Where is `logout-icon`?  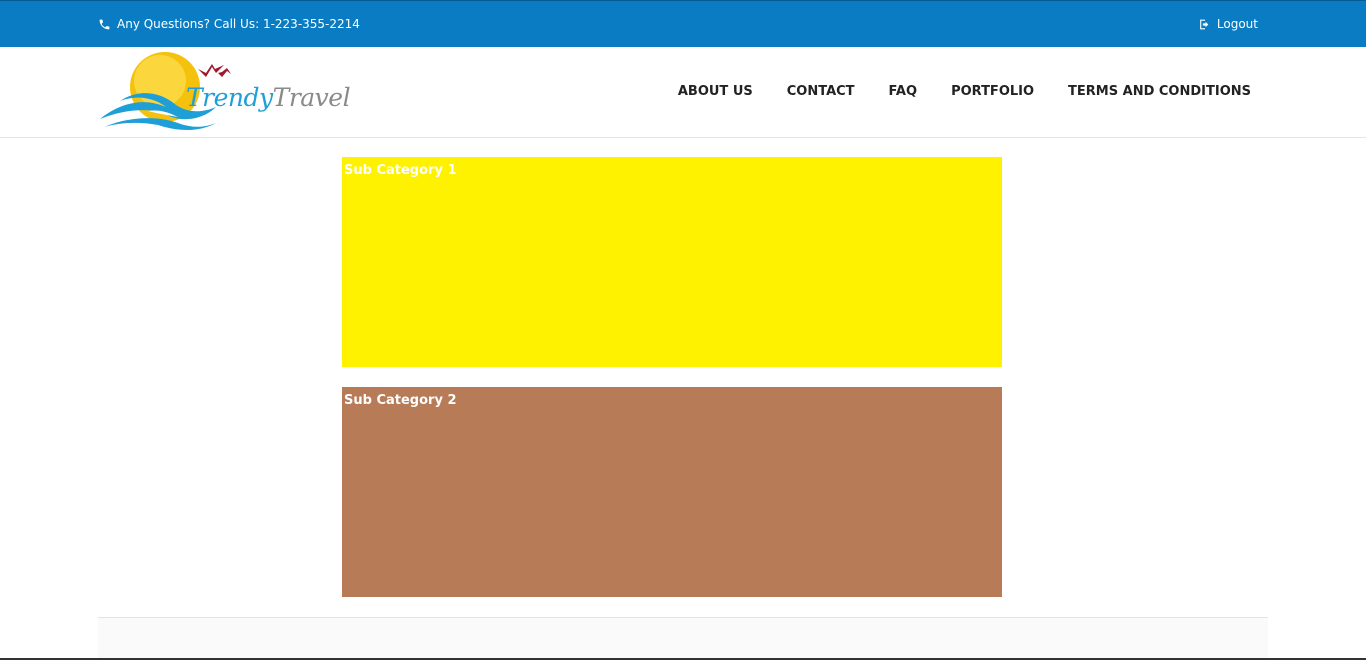
logout-icon is located at coordinates (1204, 24).